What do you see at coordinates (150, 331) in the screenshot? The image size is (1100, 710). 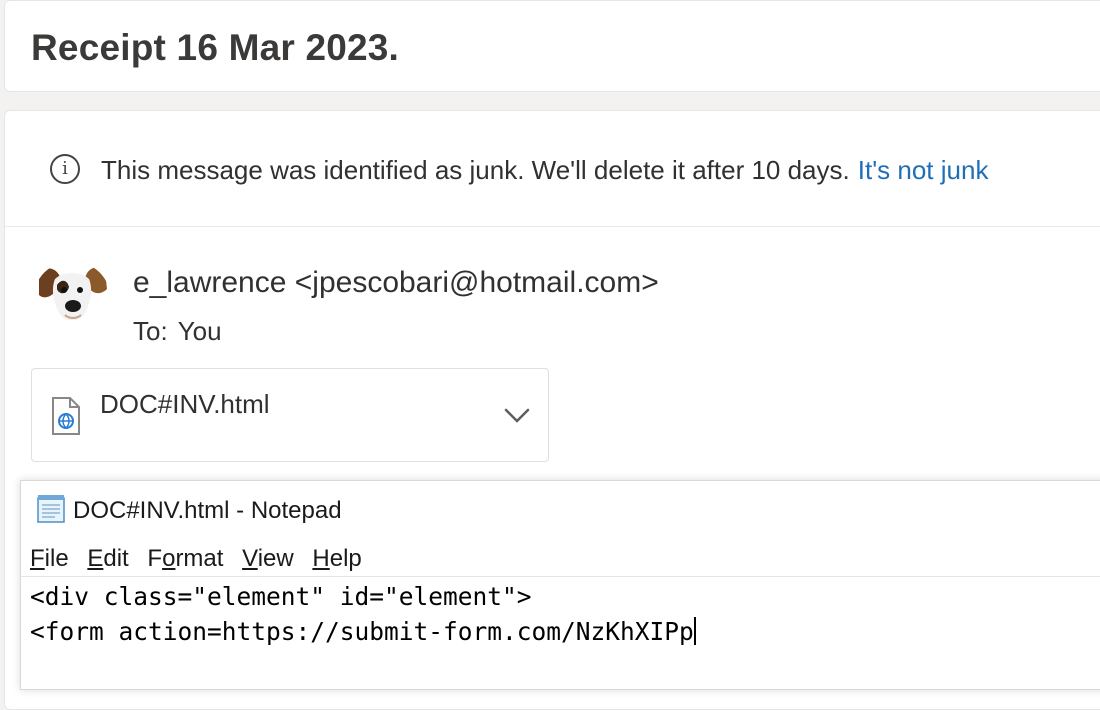 I see `to-label: To:` at bounding box center [150, 331].